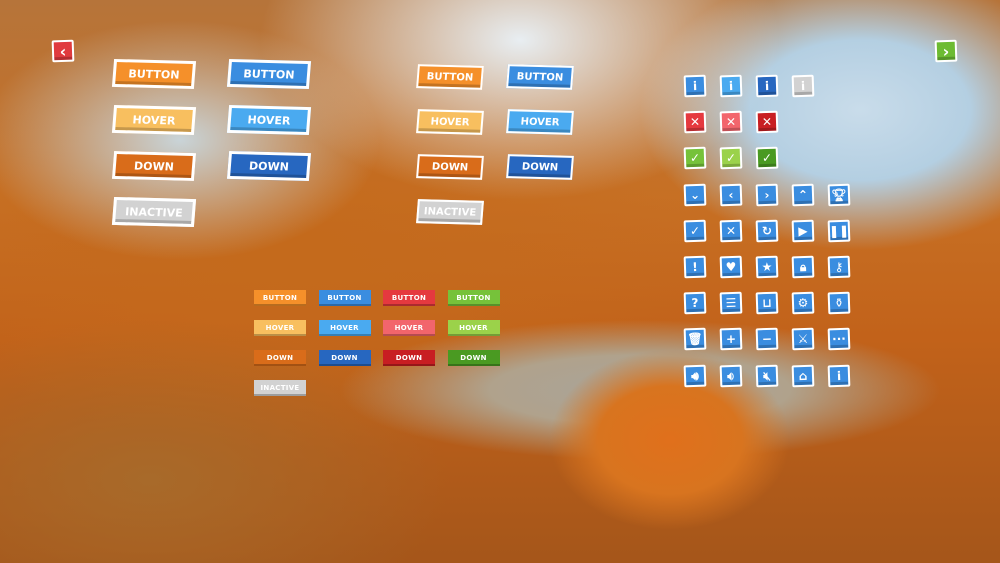  What do you see at coordinates (803, 194) in the screenshot?
I see `chevron-up-button: ⌃` at bounding box center [803, 194].